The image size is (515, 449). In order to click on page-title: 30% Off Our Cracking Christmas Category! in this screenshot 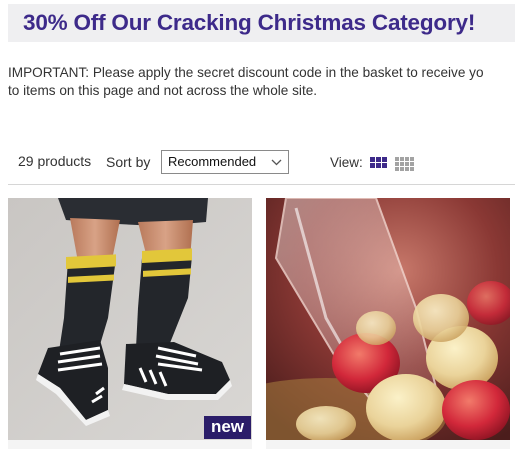, I will do `click(249, 22)`.